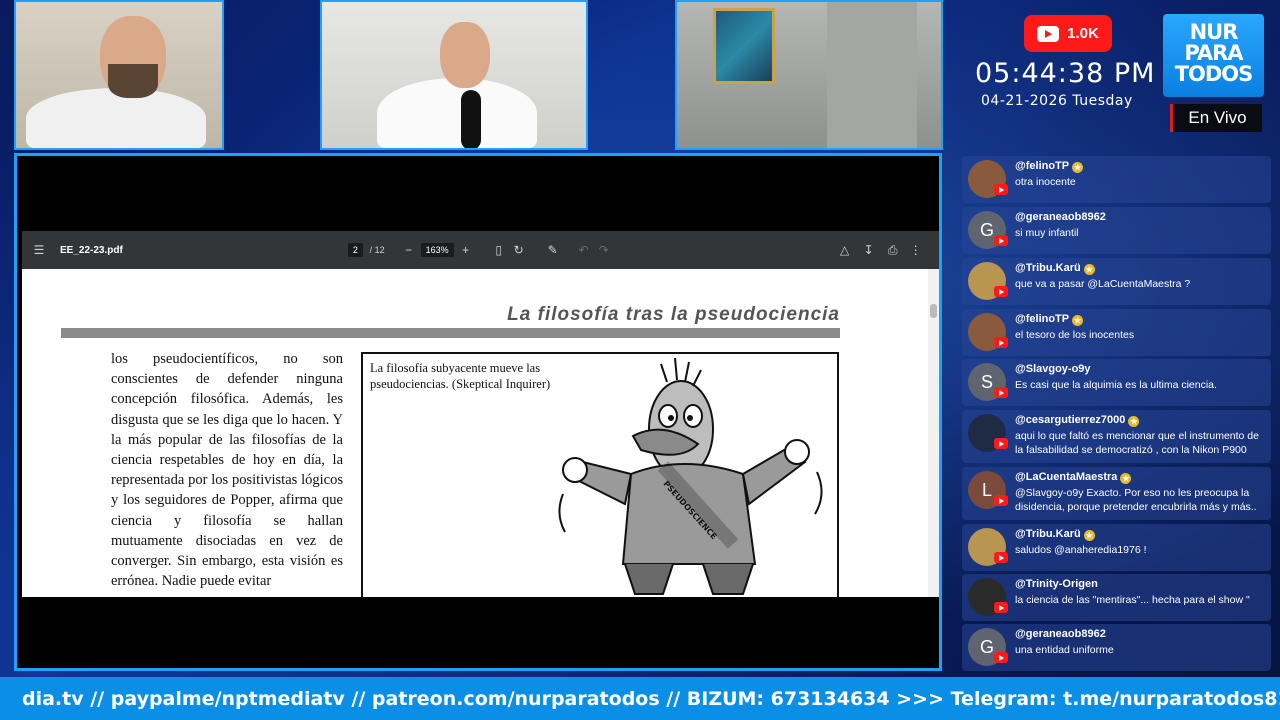 The image size is (1280, 720). Describe the element at coordinates (1057, 101) in the screenshot. I see `date: 04-21-2026 Tuesday` at that location.